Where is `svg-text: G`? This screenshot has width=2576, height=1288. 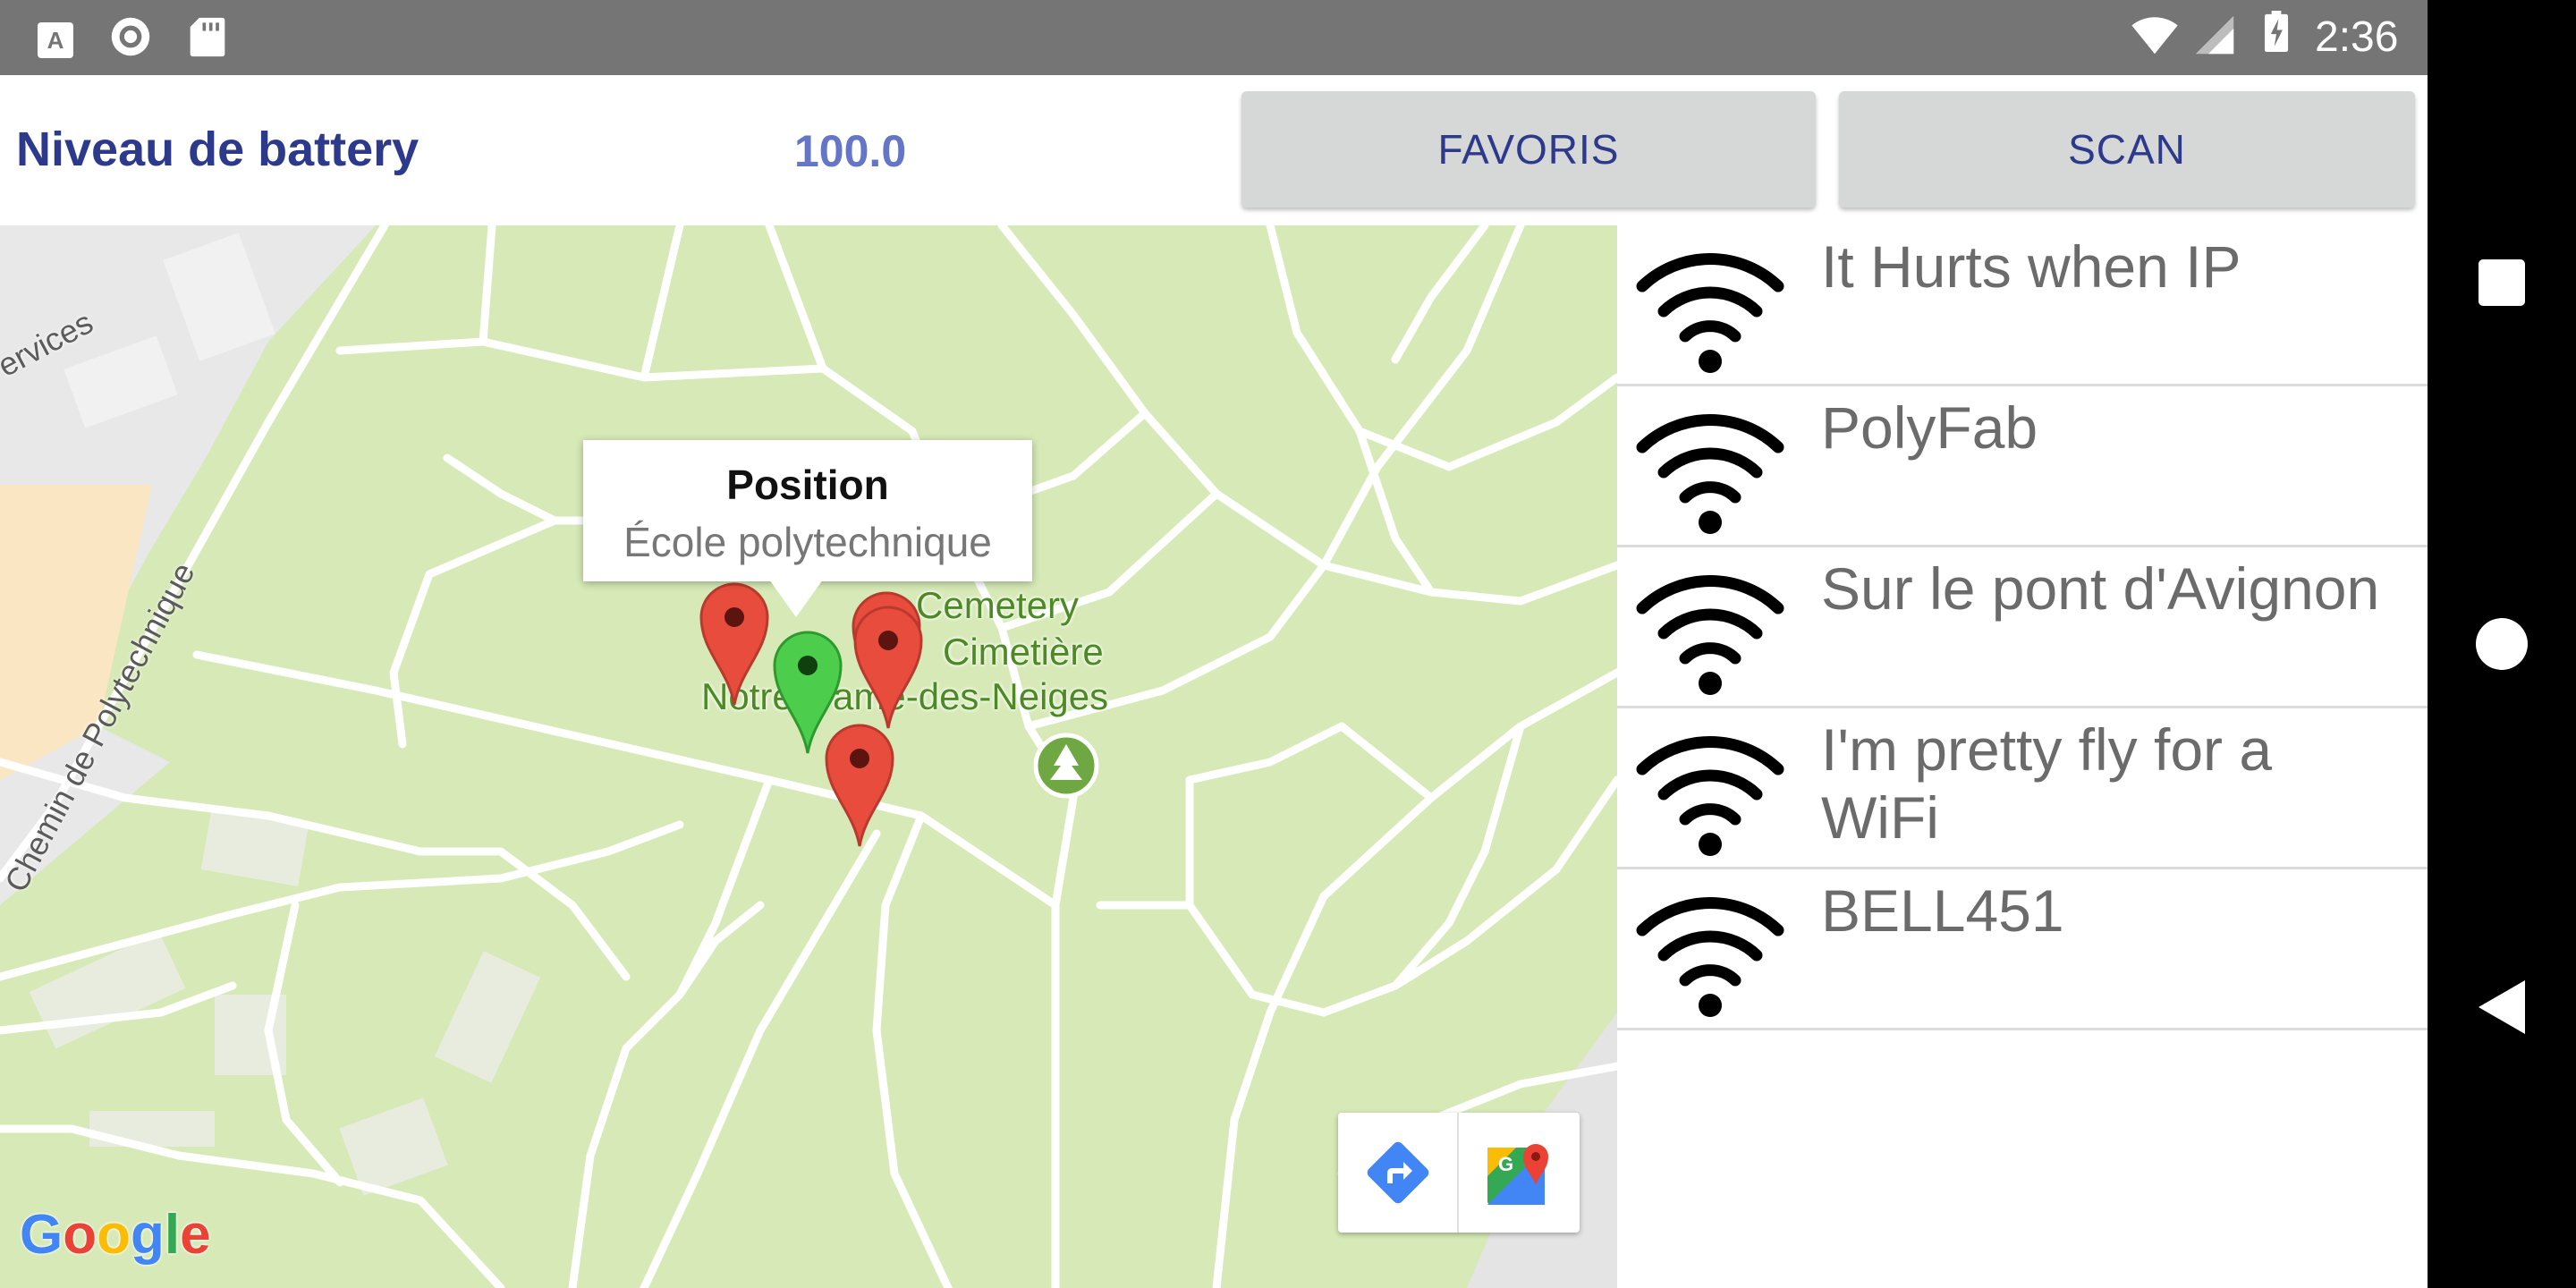 svg-text: G is located at coordinates (1505, 1164).